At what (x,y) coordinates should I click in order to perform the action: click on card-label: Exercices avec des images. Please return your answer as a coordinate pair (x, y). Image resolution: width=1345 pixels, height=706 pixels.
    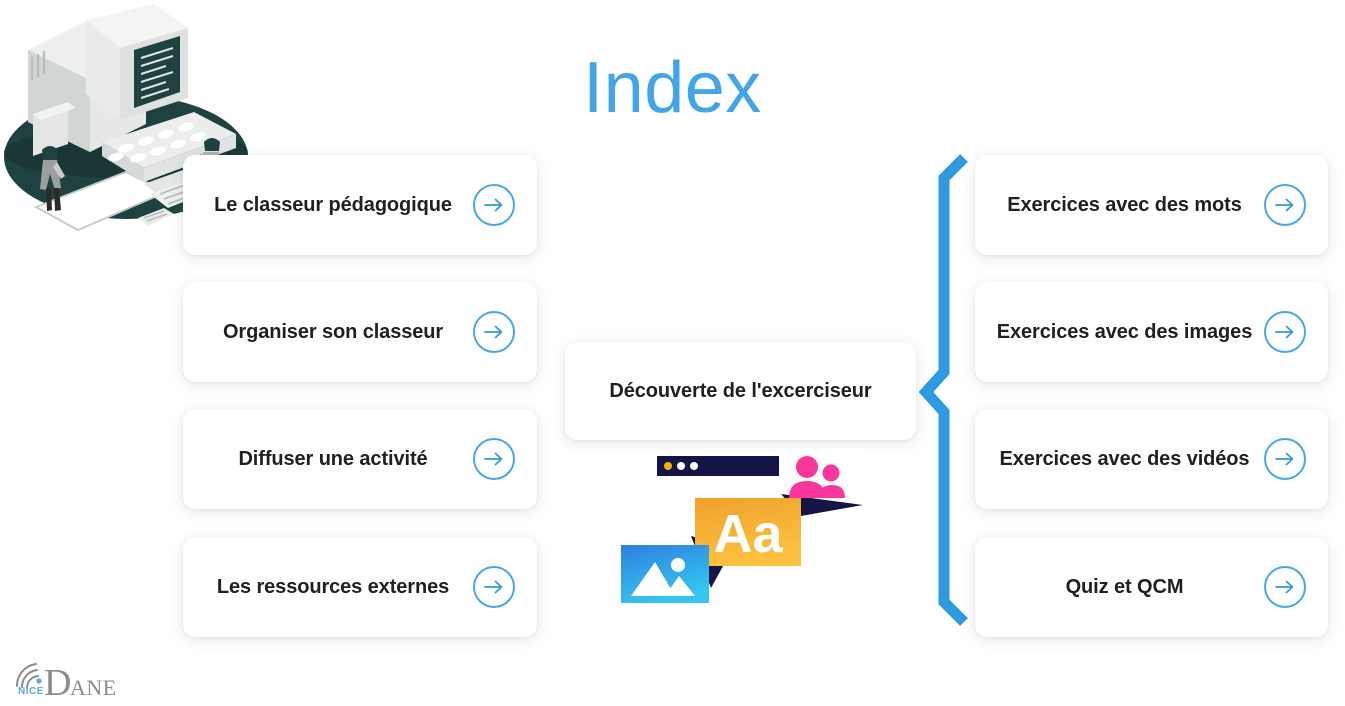
    Looking at the image, I should click on (1124, 331).